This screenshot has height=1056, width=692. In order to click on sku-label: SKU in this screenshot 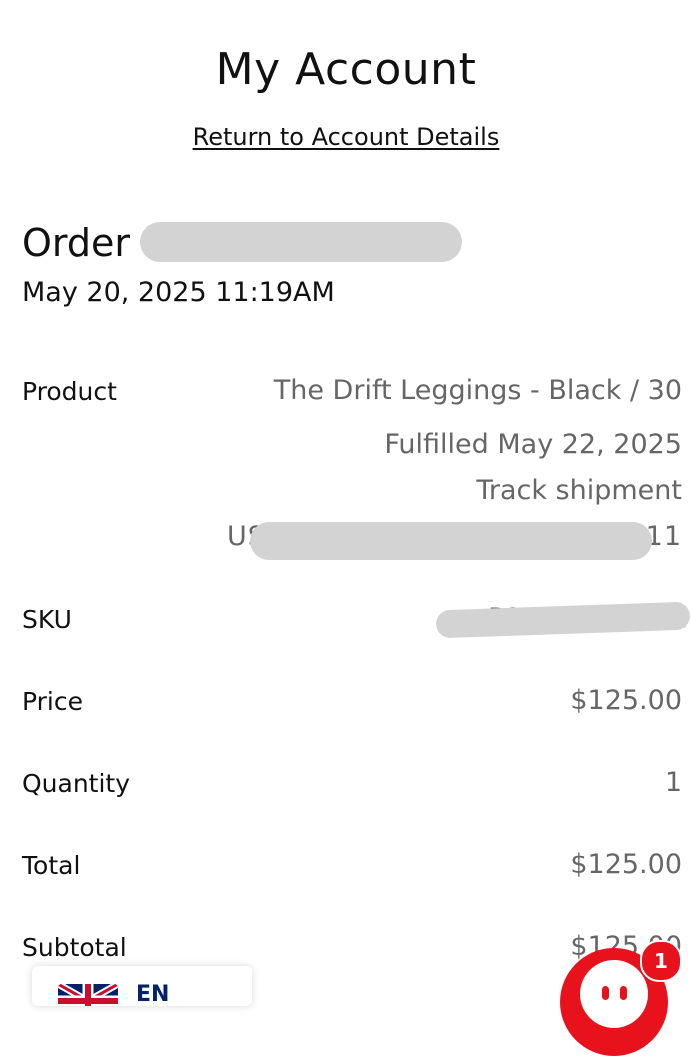, I will do `click(47, 619)`.